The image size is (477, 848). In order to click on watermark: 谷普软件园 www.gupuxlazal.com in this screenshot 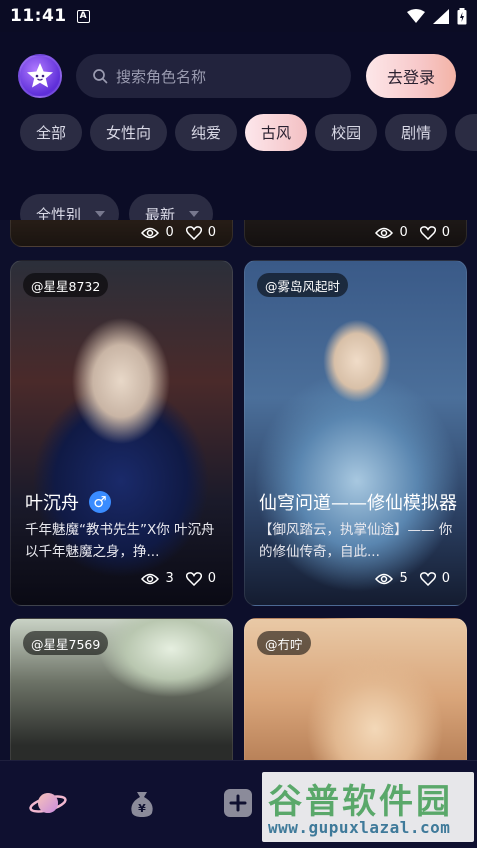, I will do `click(368, 807)`.